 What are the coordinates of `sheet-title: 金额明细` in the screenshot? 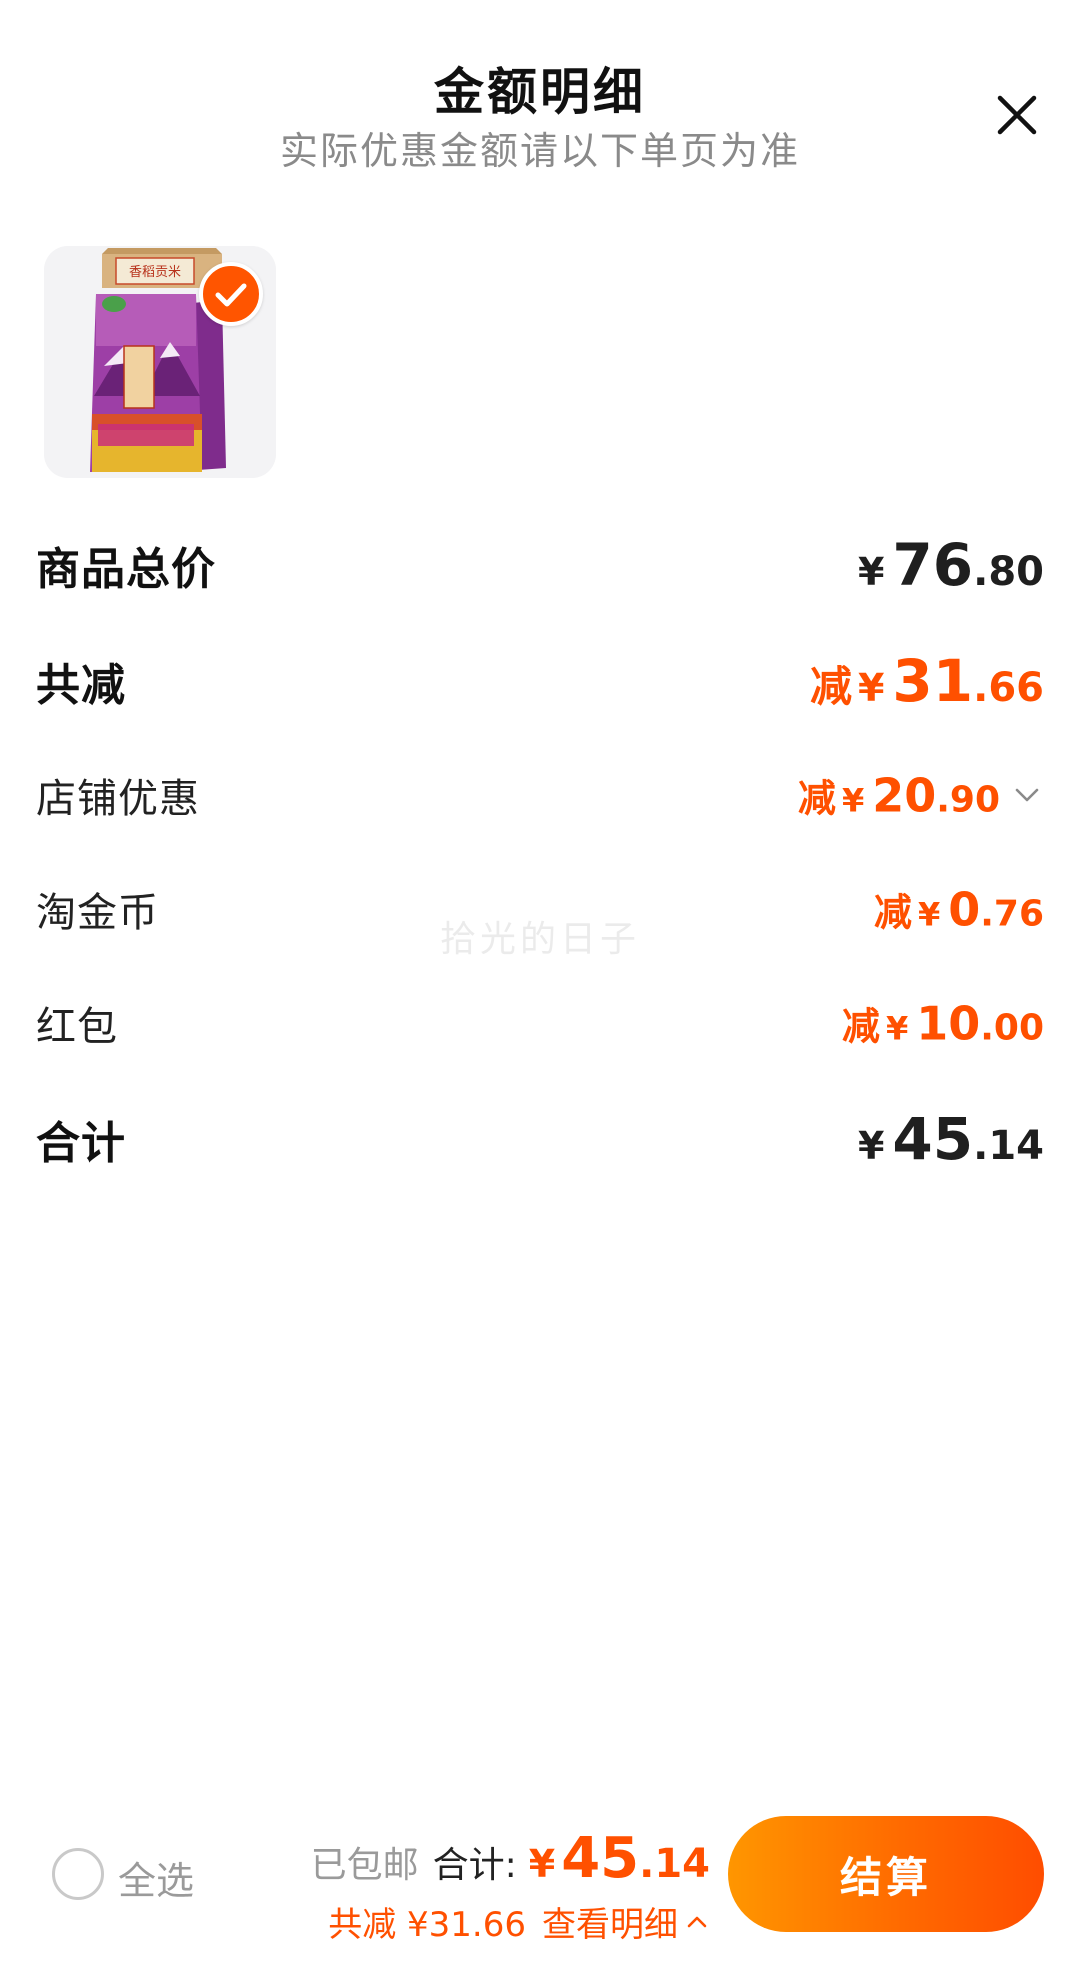 It's located at (540, 92).